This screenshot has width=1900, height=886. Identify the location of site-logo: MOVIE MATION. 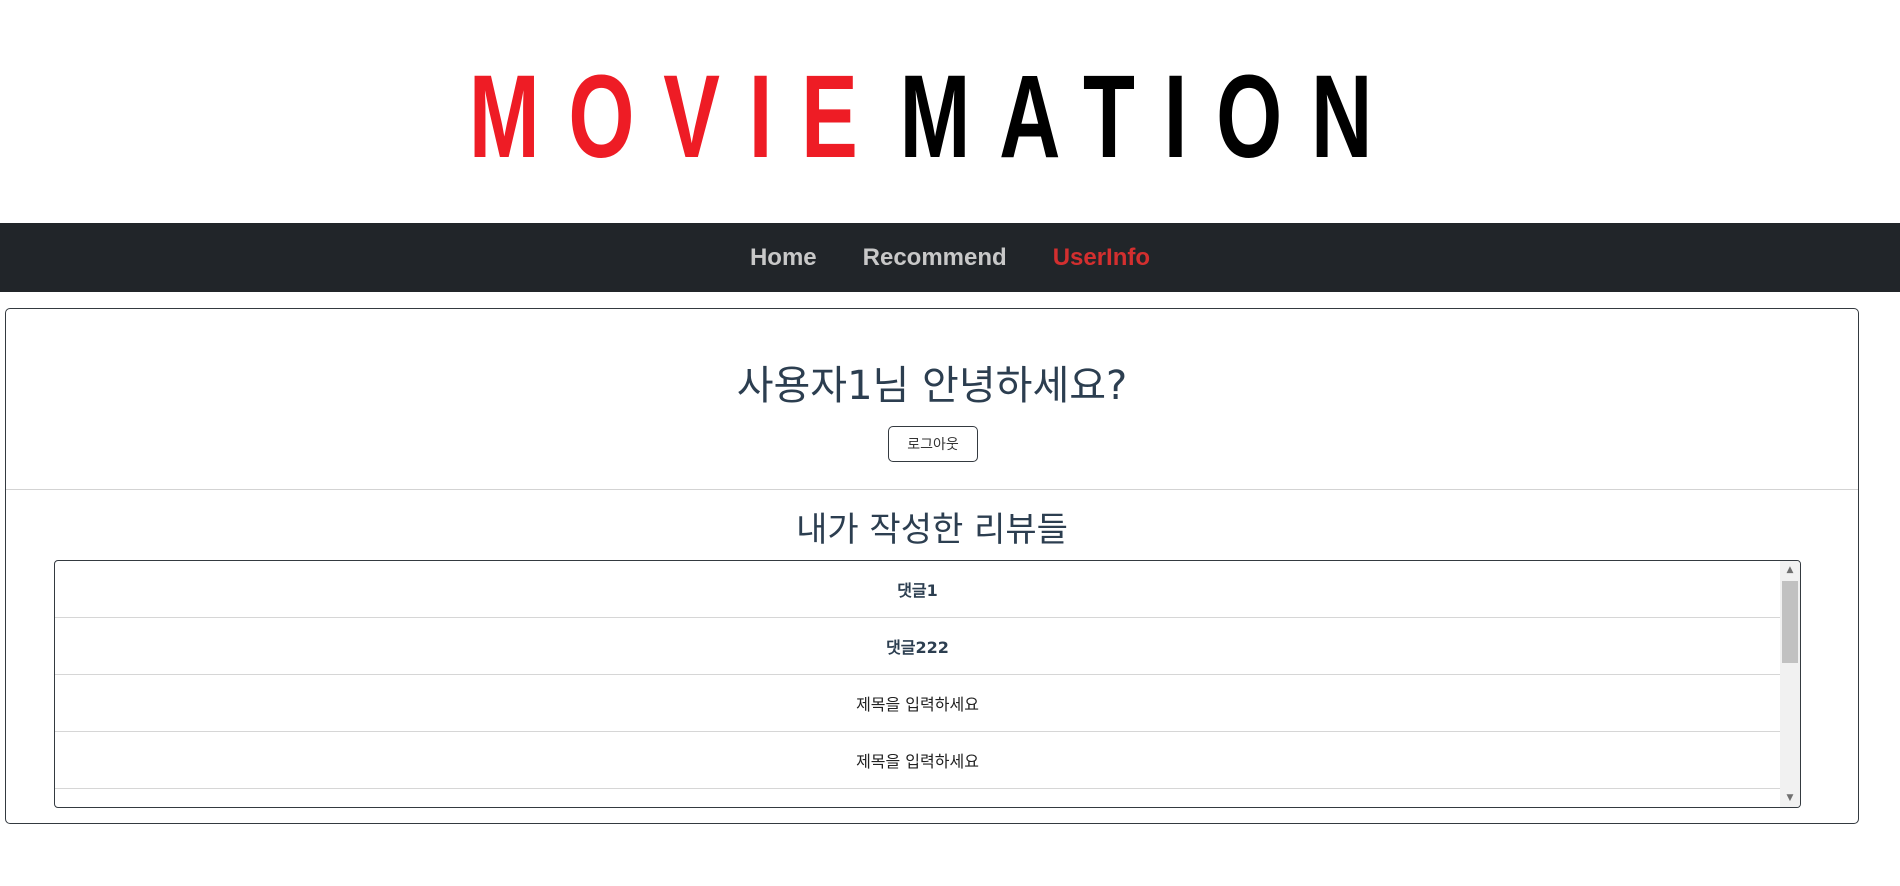
(935, 117).